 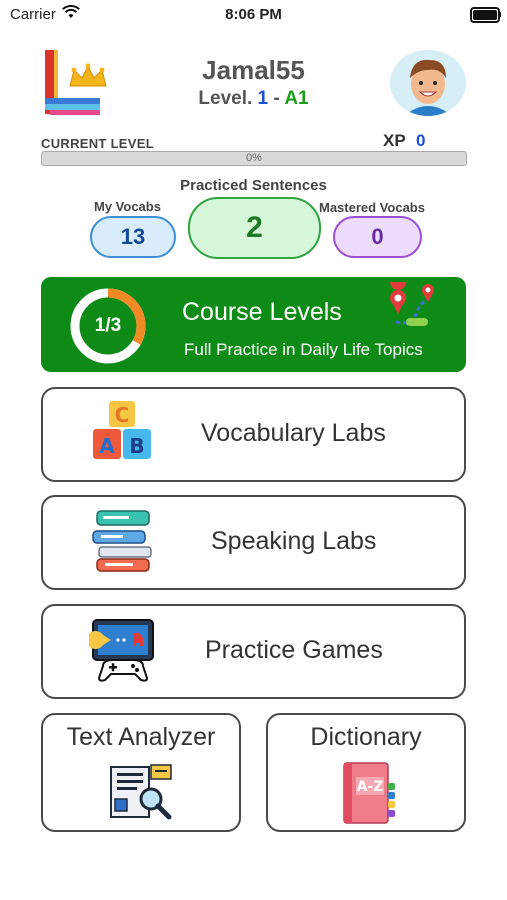 I want to click on level-prefix: Level., so click(x=225, y=98).